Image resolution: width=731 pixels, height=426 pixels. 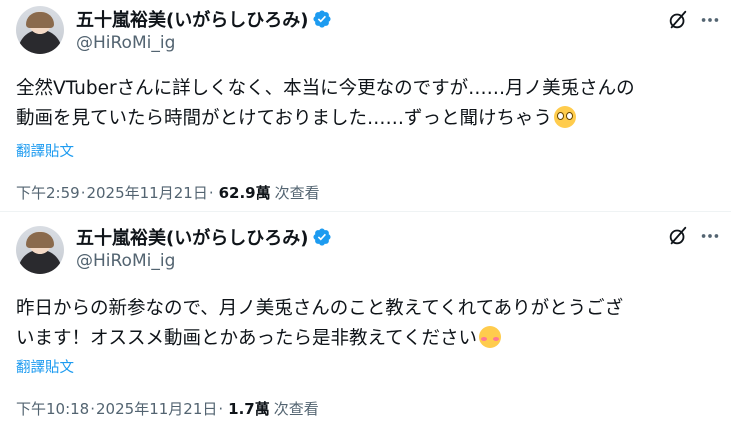 I want to click on tweet-text-line-content: います！オススメ動画とかあったら是非教えてください, so click(x=247, y=338).